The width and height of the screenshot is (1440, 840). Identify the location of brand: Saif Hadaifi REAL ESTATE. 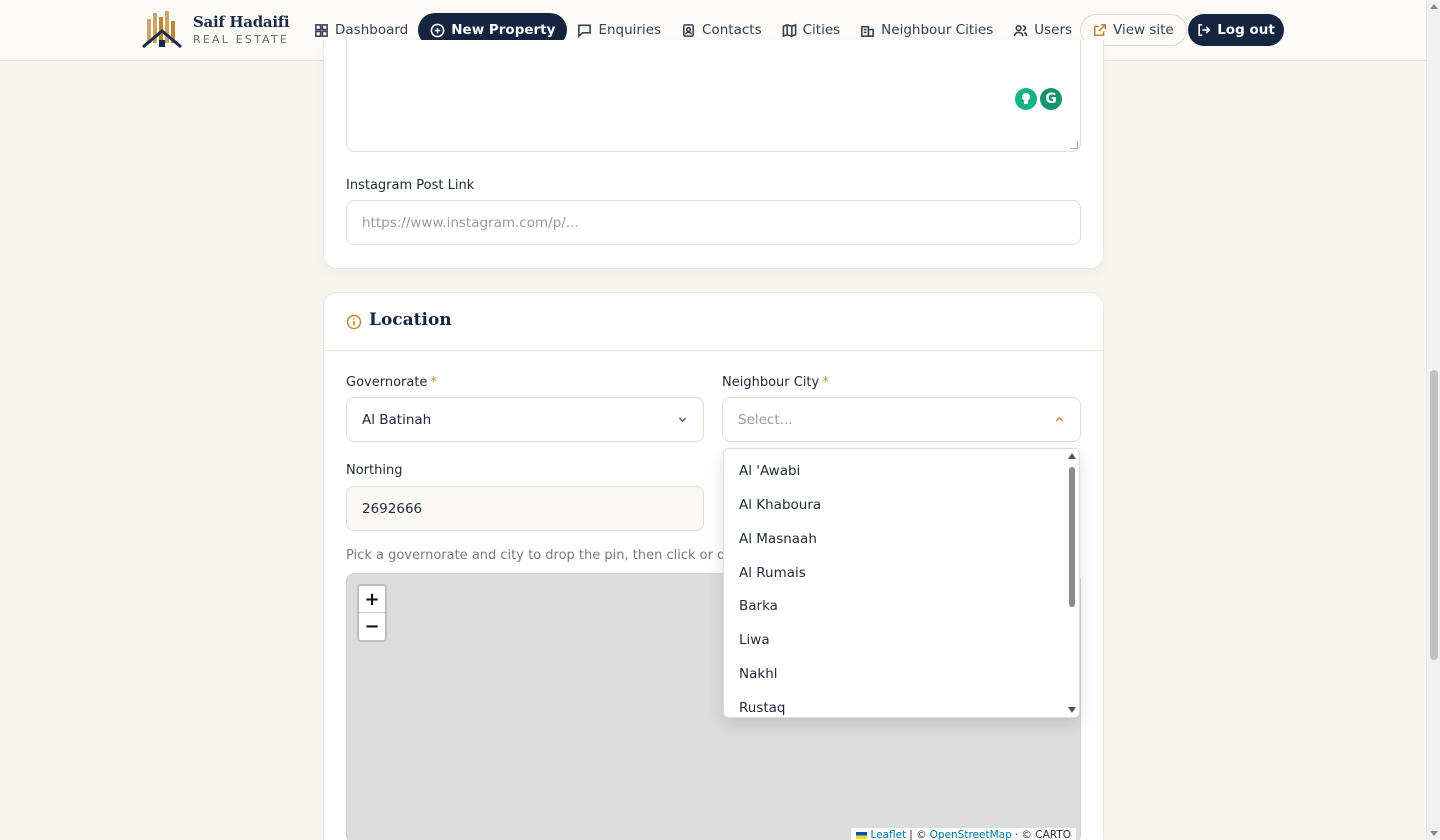
(215, 30).